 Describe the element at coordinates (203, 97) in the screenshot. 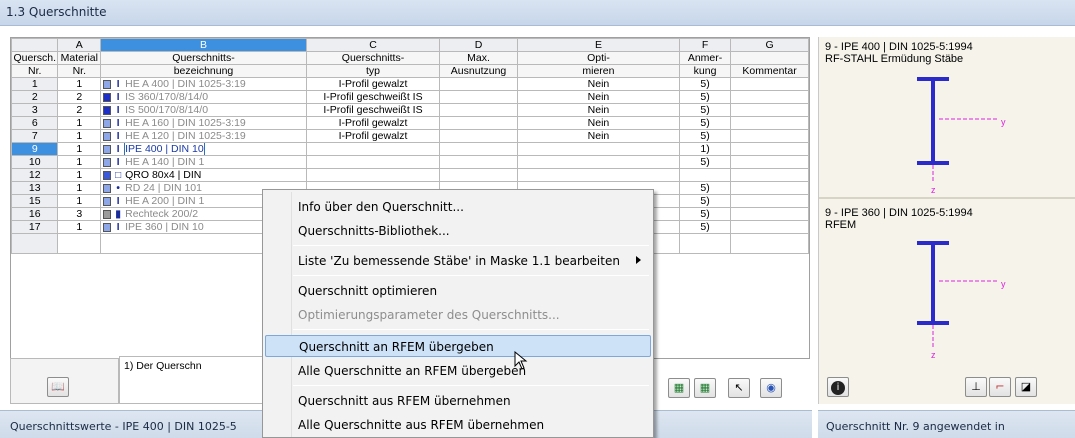

I see `section-name-cell: I IS 360/170/8/14/0` at that location.